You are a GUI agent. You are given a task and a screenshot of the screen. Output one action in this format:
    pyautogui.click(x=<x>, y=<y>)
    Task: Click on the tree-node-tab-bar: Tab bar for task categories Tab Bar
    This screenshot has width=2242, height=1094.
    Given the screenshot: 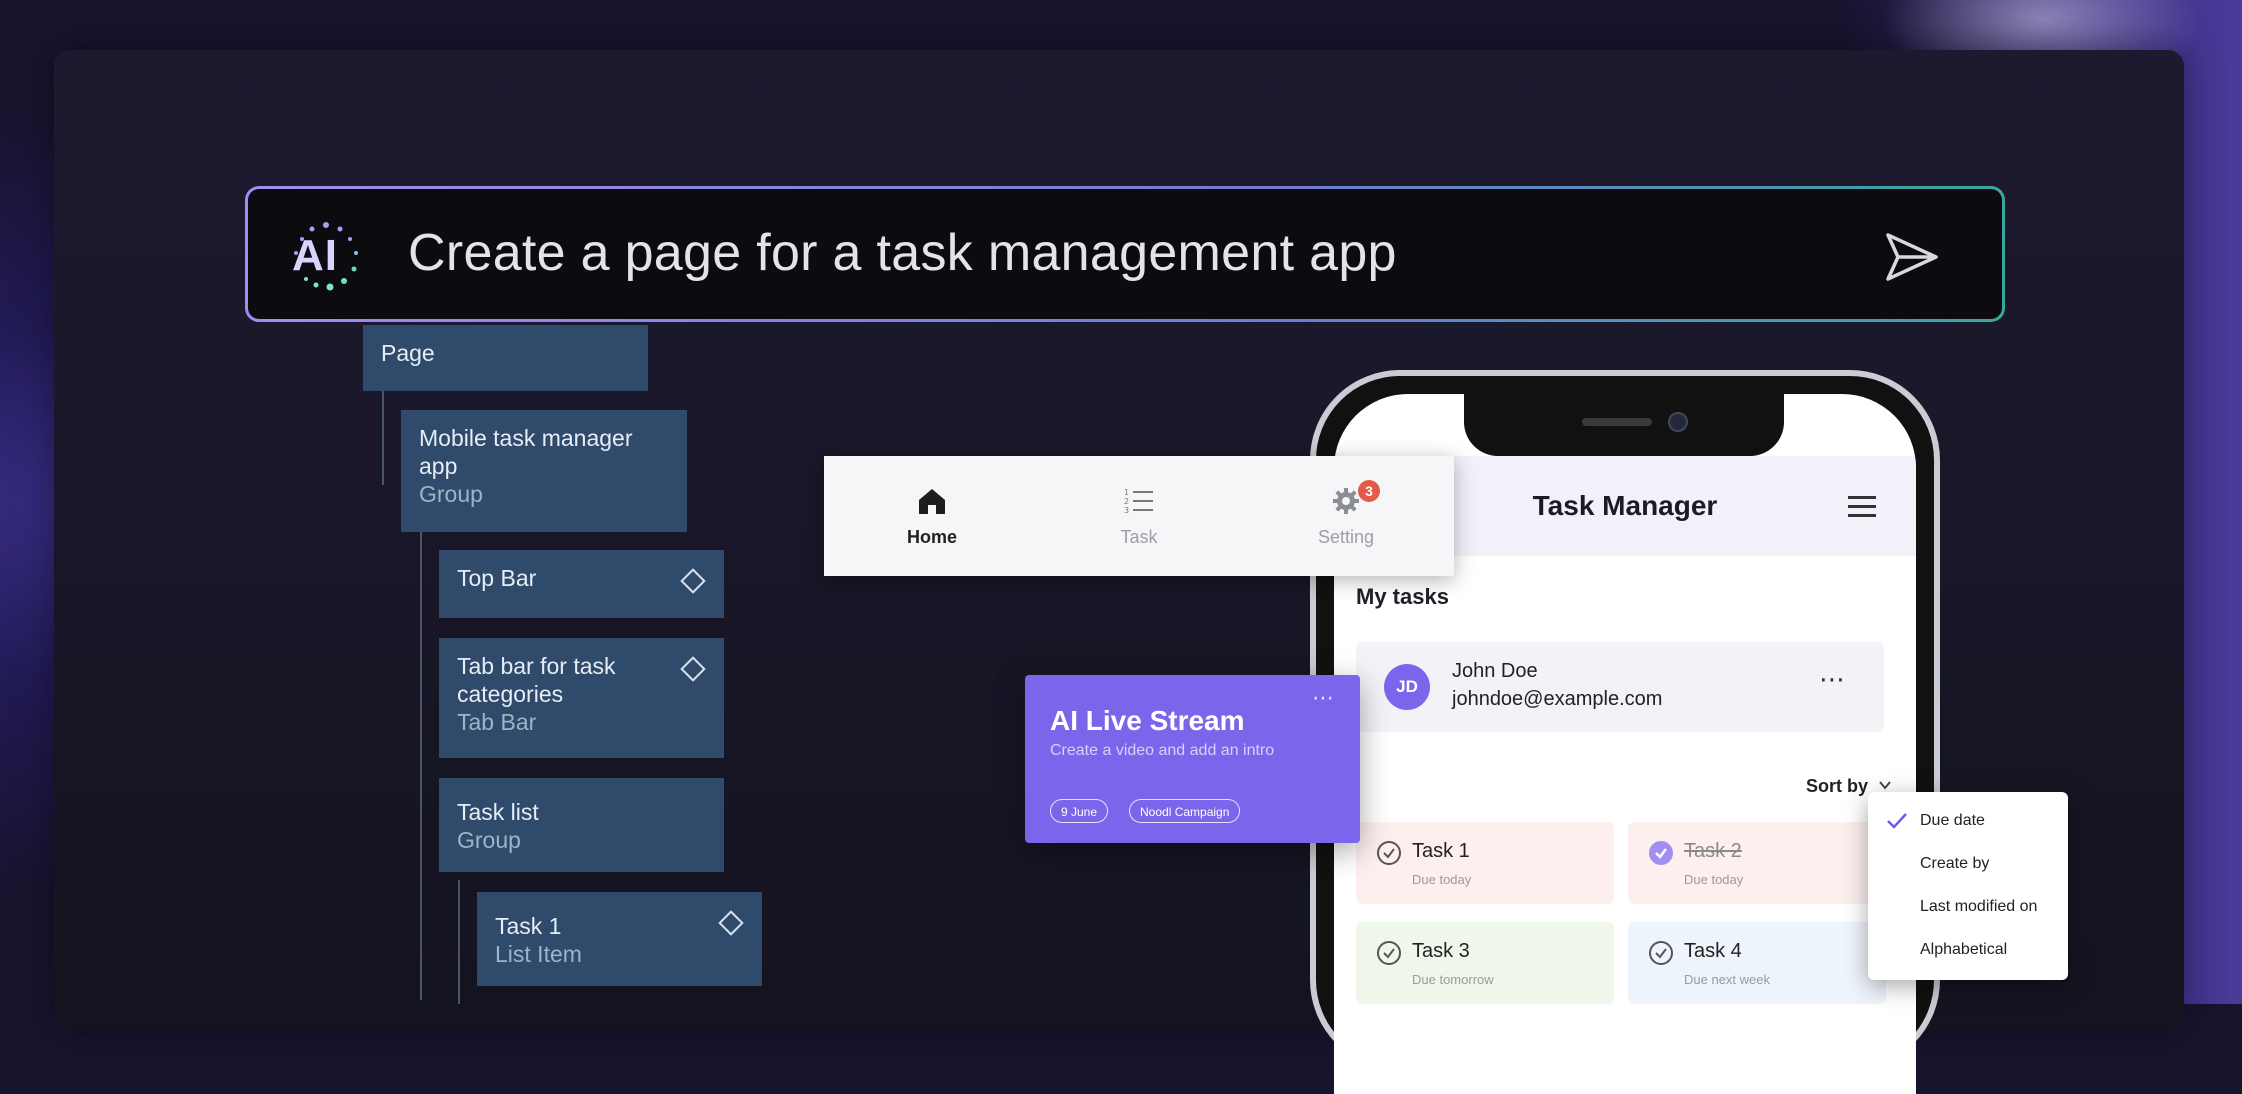 What is the action you would take?
    pyautogui.click(x=581, y=698)
    